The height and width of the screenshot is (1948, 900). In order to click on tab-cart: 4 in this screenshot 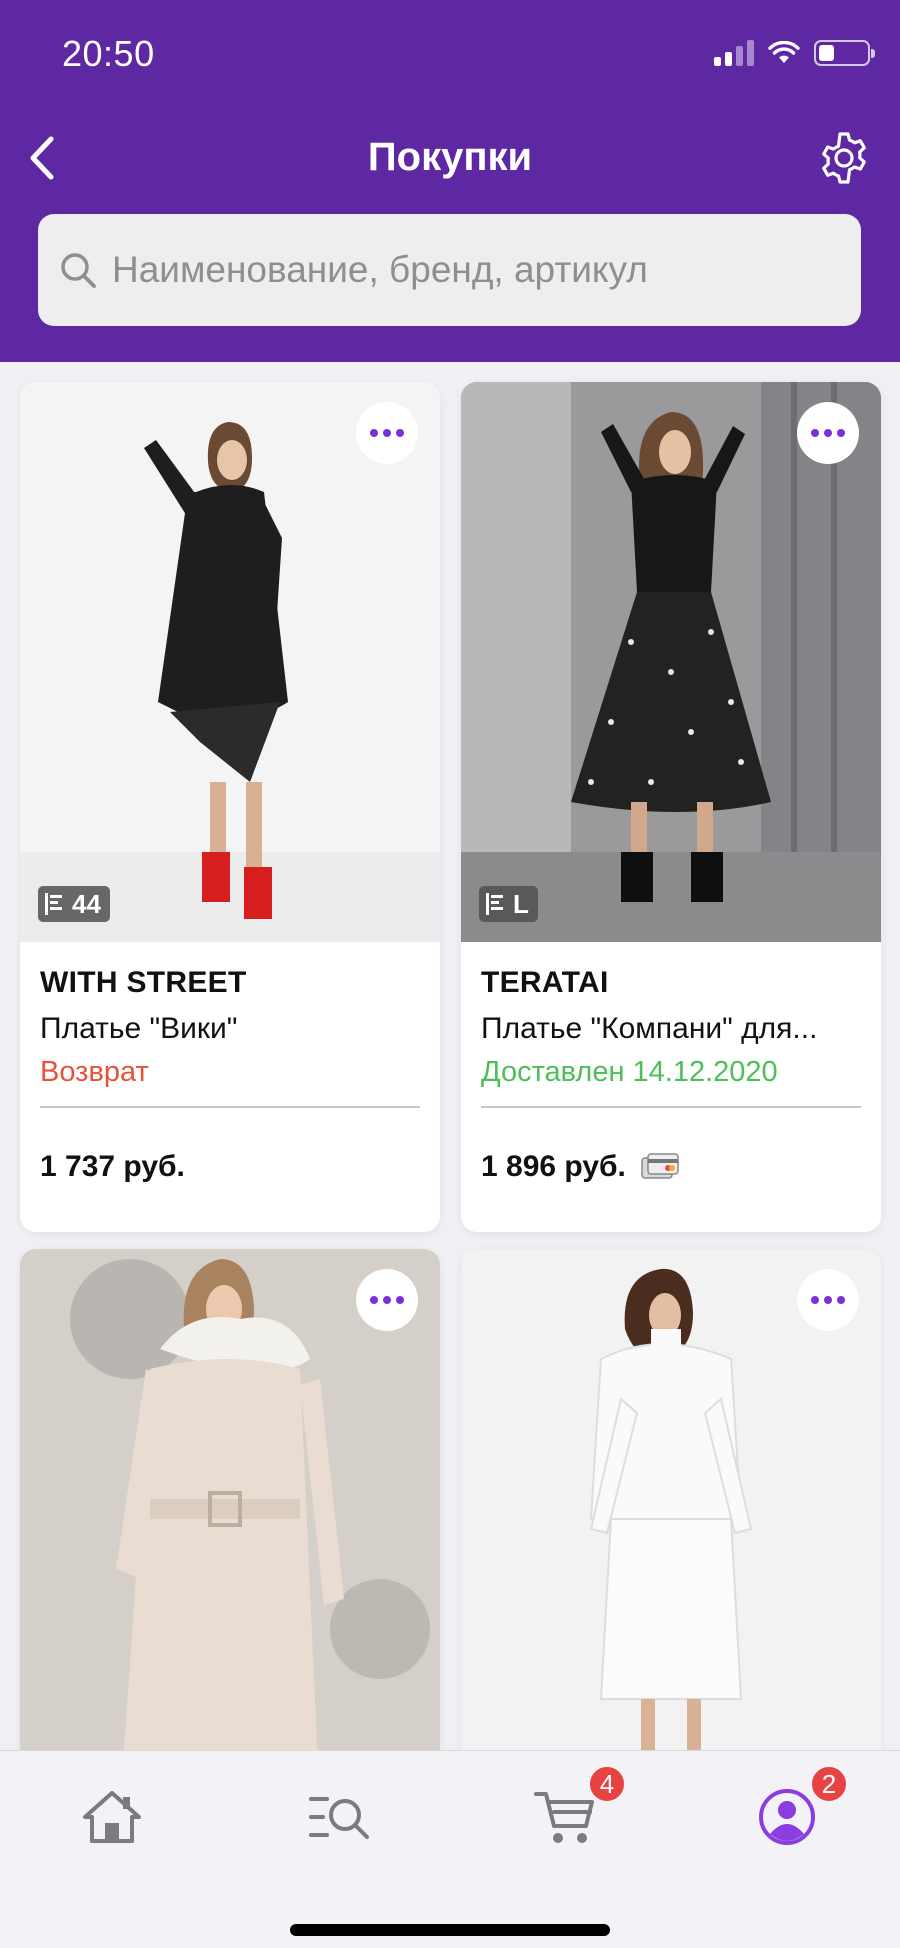, I will do `click(576, 1810)`.